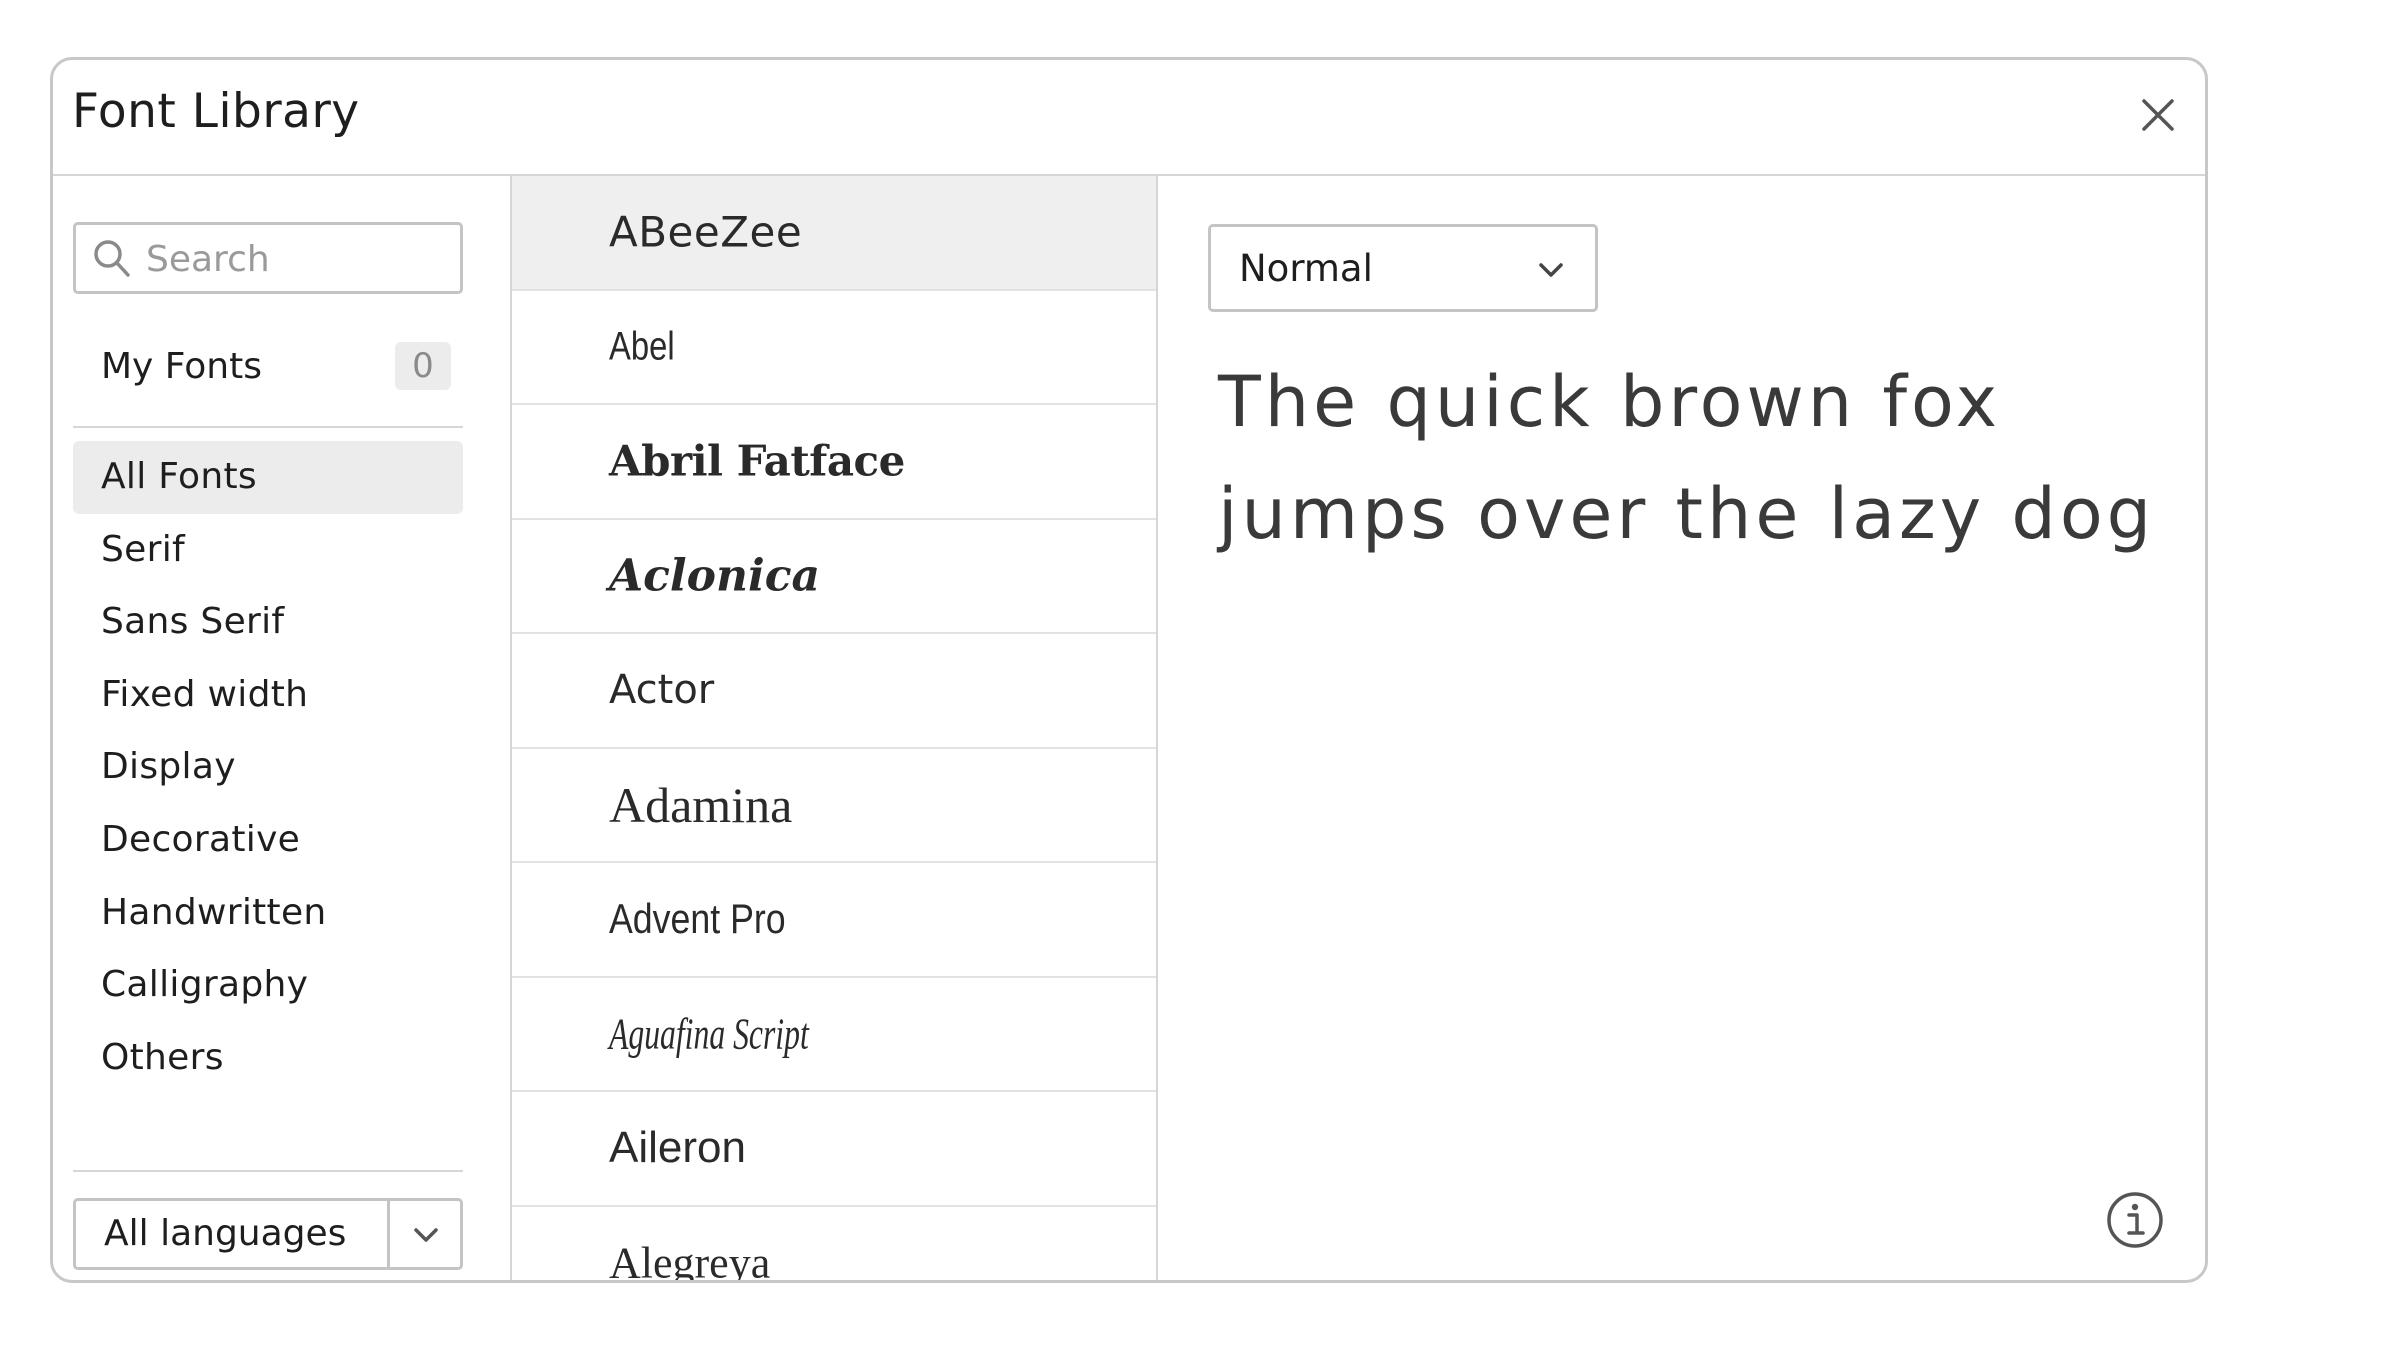 The image size is (2408, 1358). I want to click on font-list-item: Aguafina Script, so click(834, 1035).